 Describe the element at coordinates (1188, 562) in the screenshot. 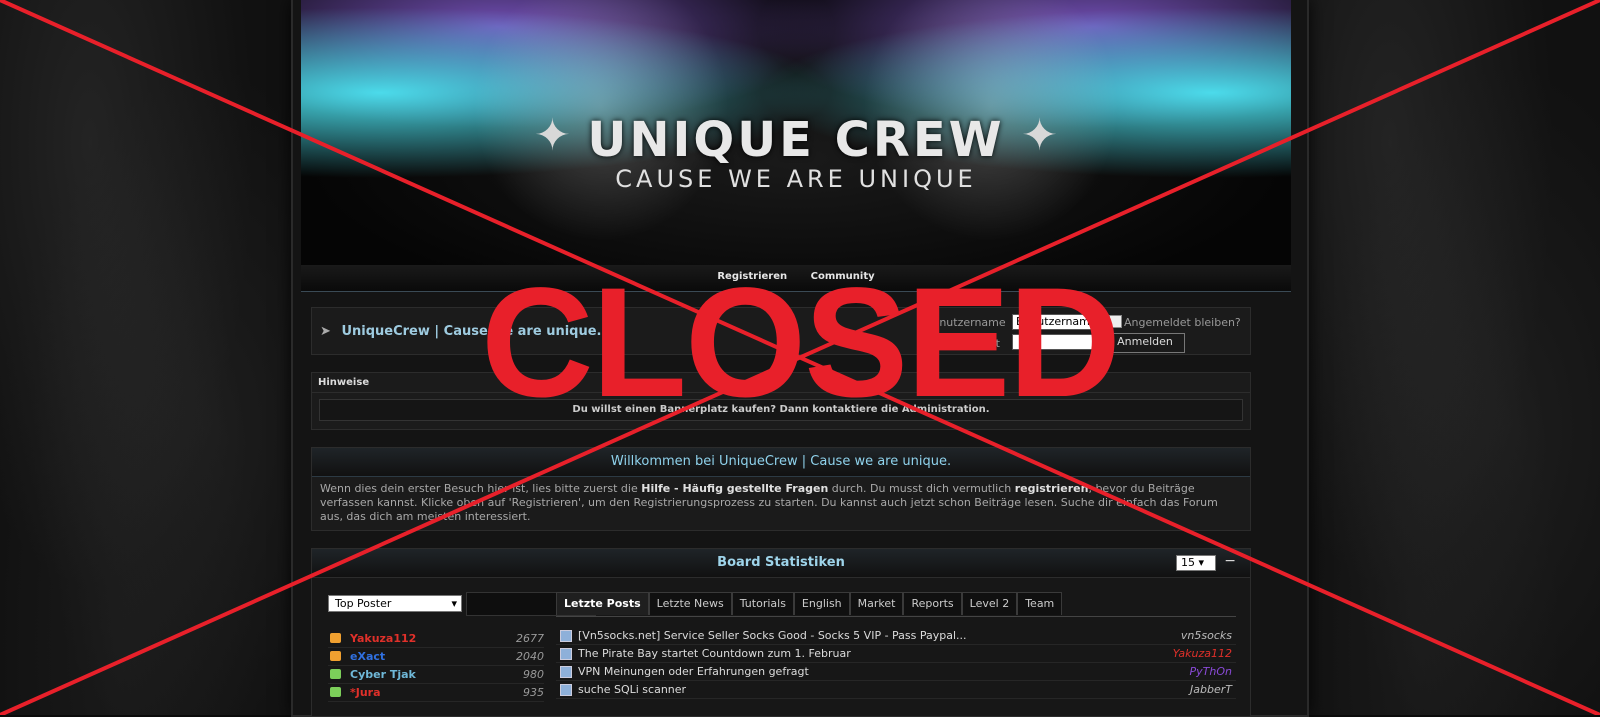

I see `stats-limit-value: 15` at that location.